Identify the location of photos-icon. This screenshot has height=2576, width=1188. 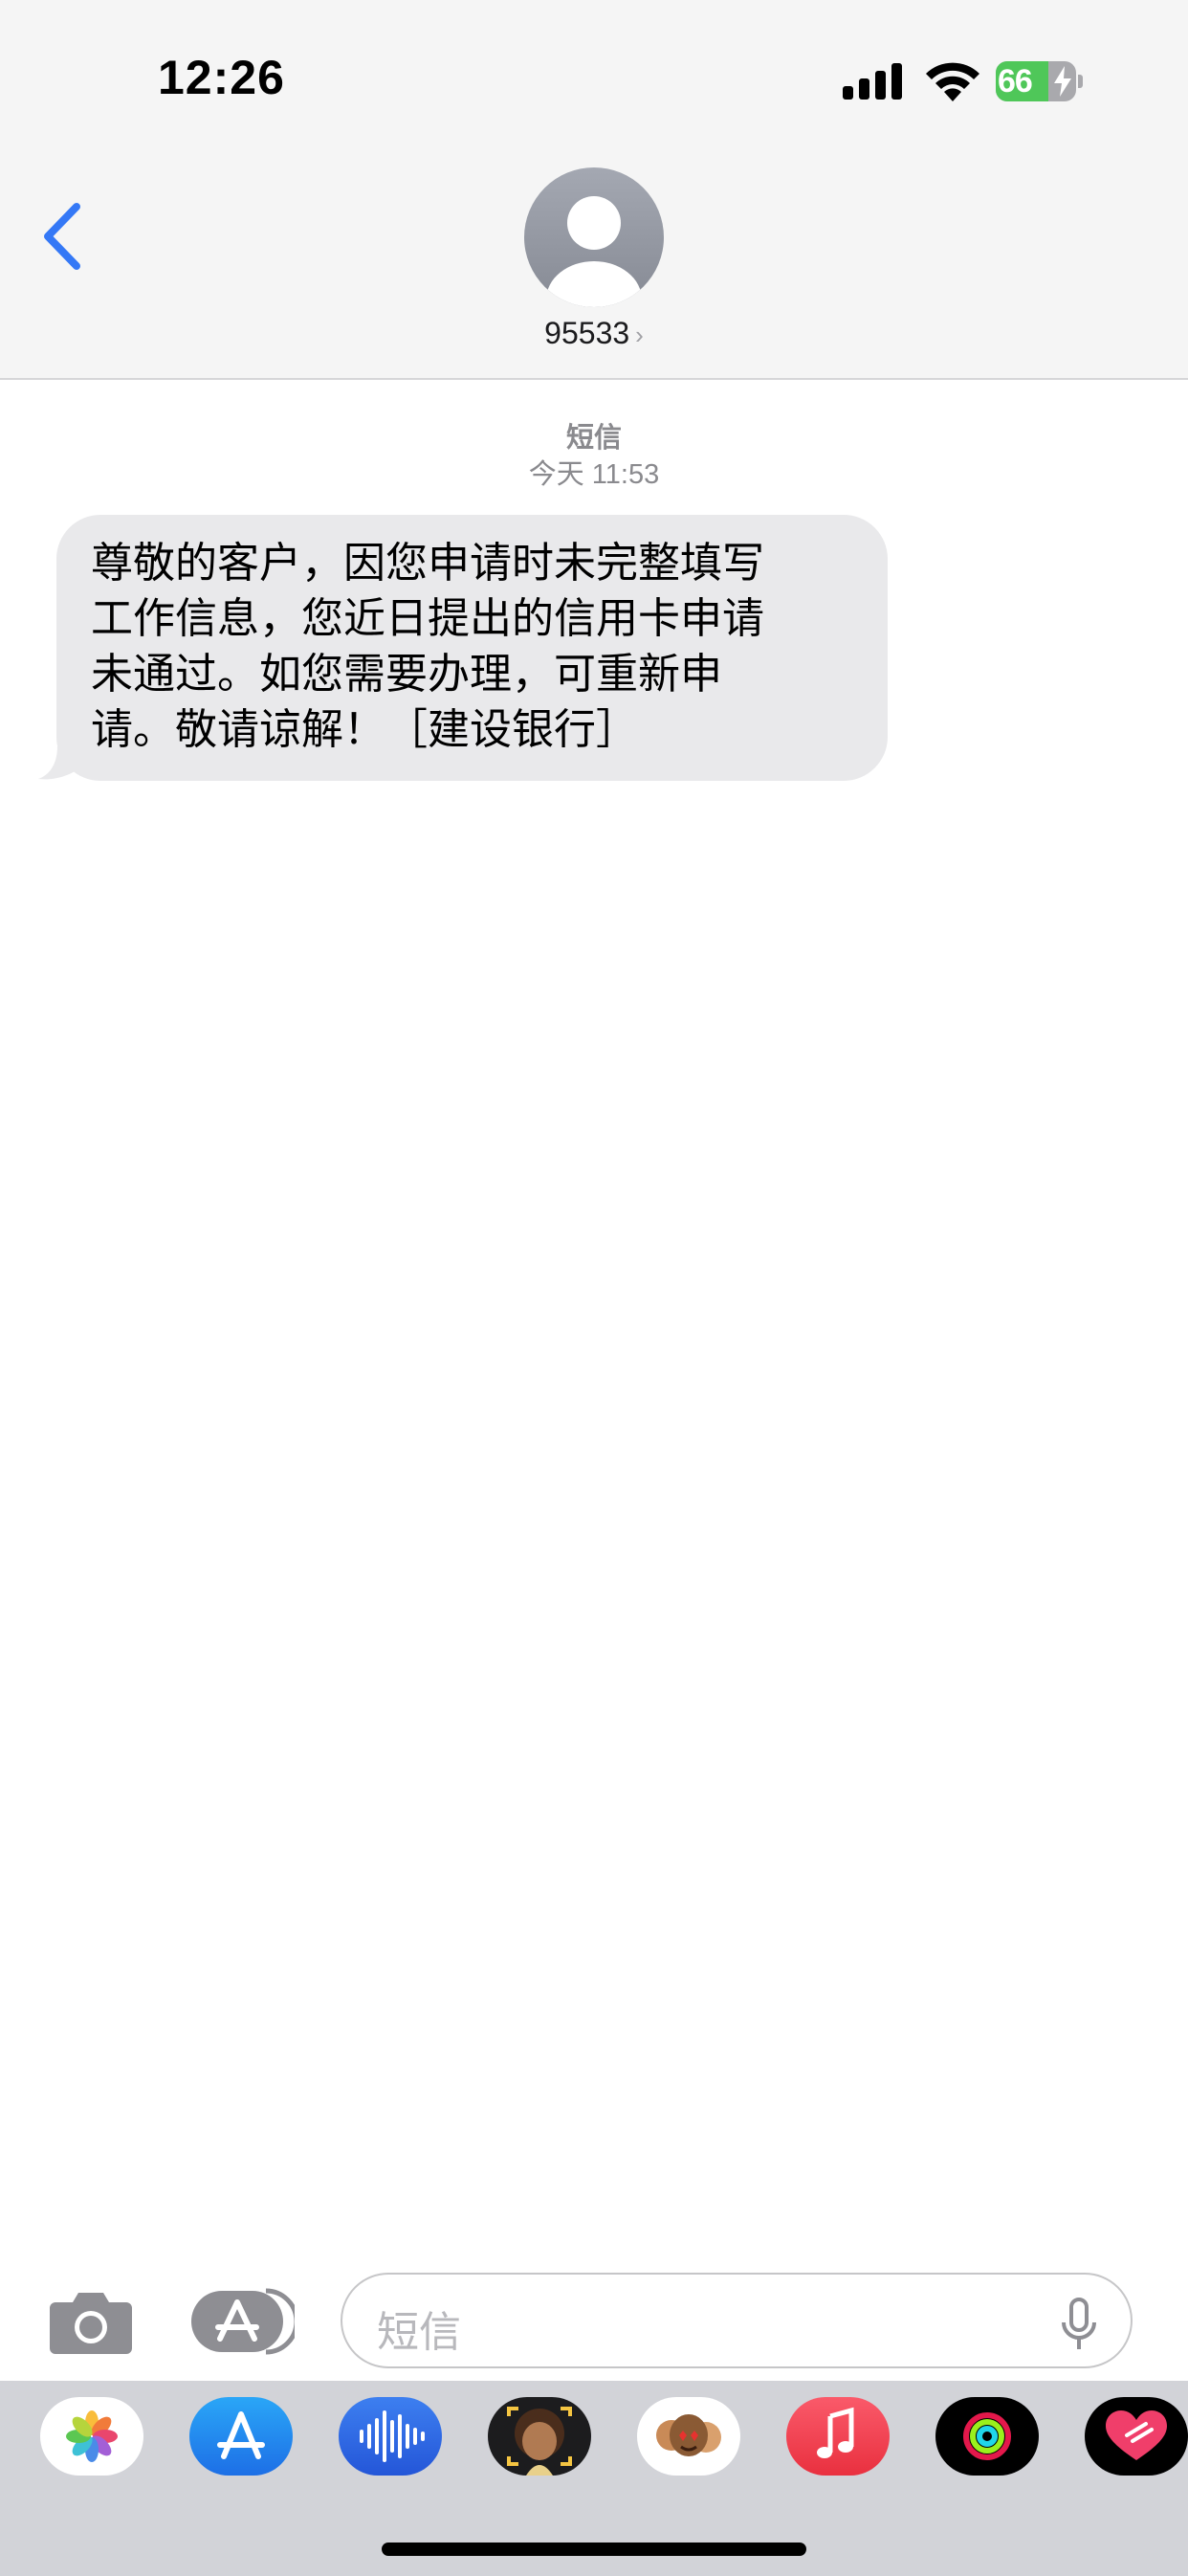
(91, 2436).